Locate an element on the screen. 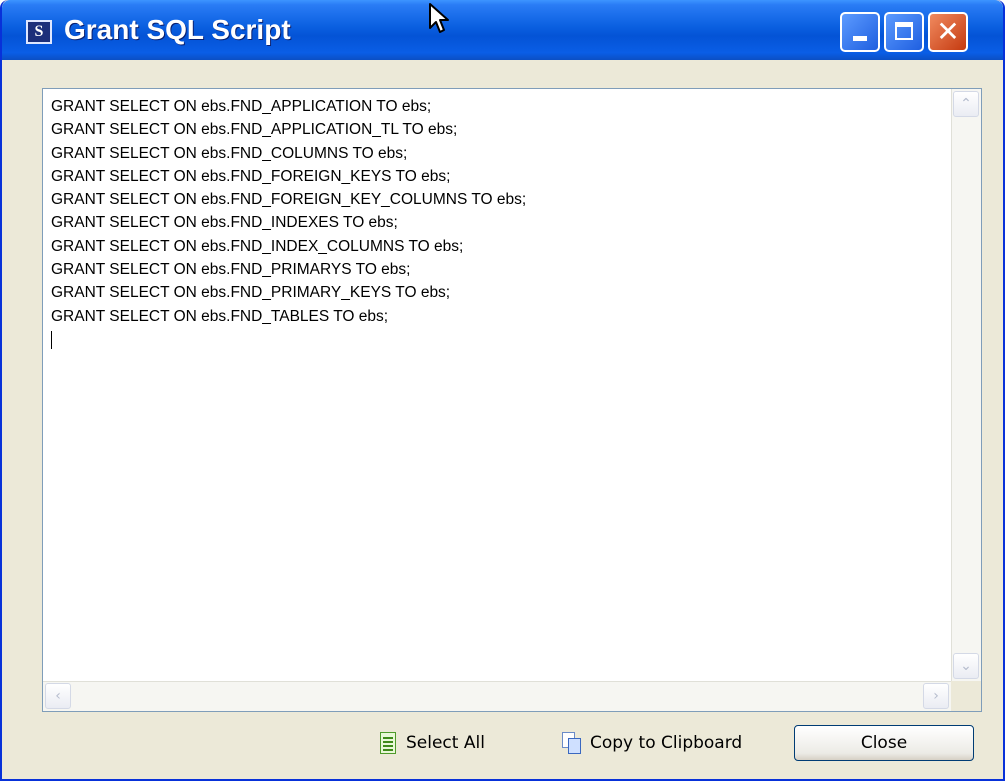  mouse-pointer-icon is located at coordinates (439, 18).